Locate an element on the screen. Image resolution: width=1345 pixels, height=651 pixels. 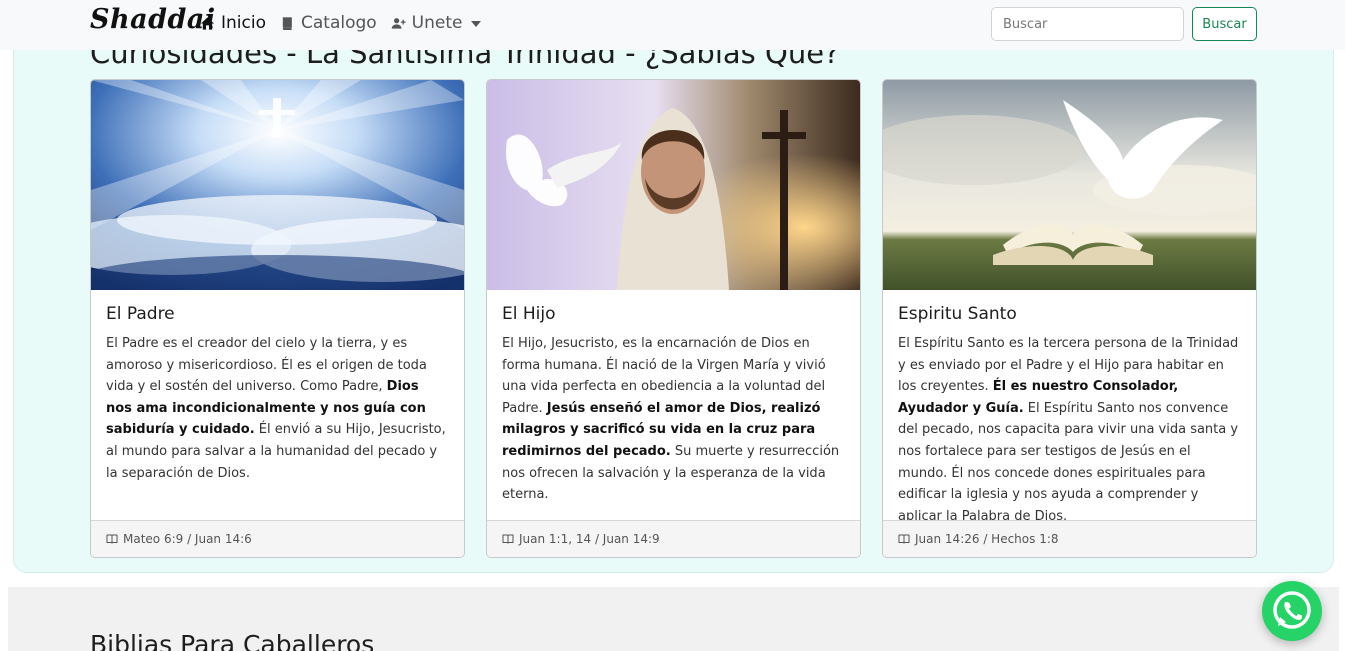
nav-links: Inicio Catalogo Unete is located at coordinates (341, 23).